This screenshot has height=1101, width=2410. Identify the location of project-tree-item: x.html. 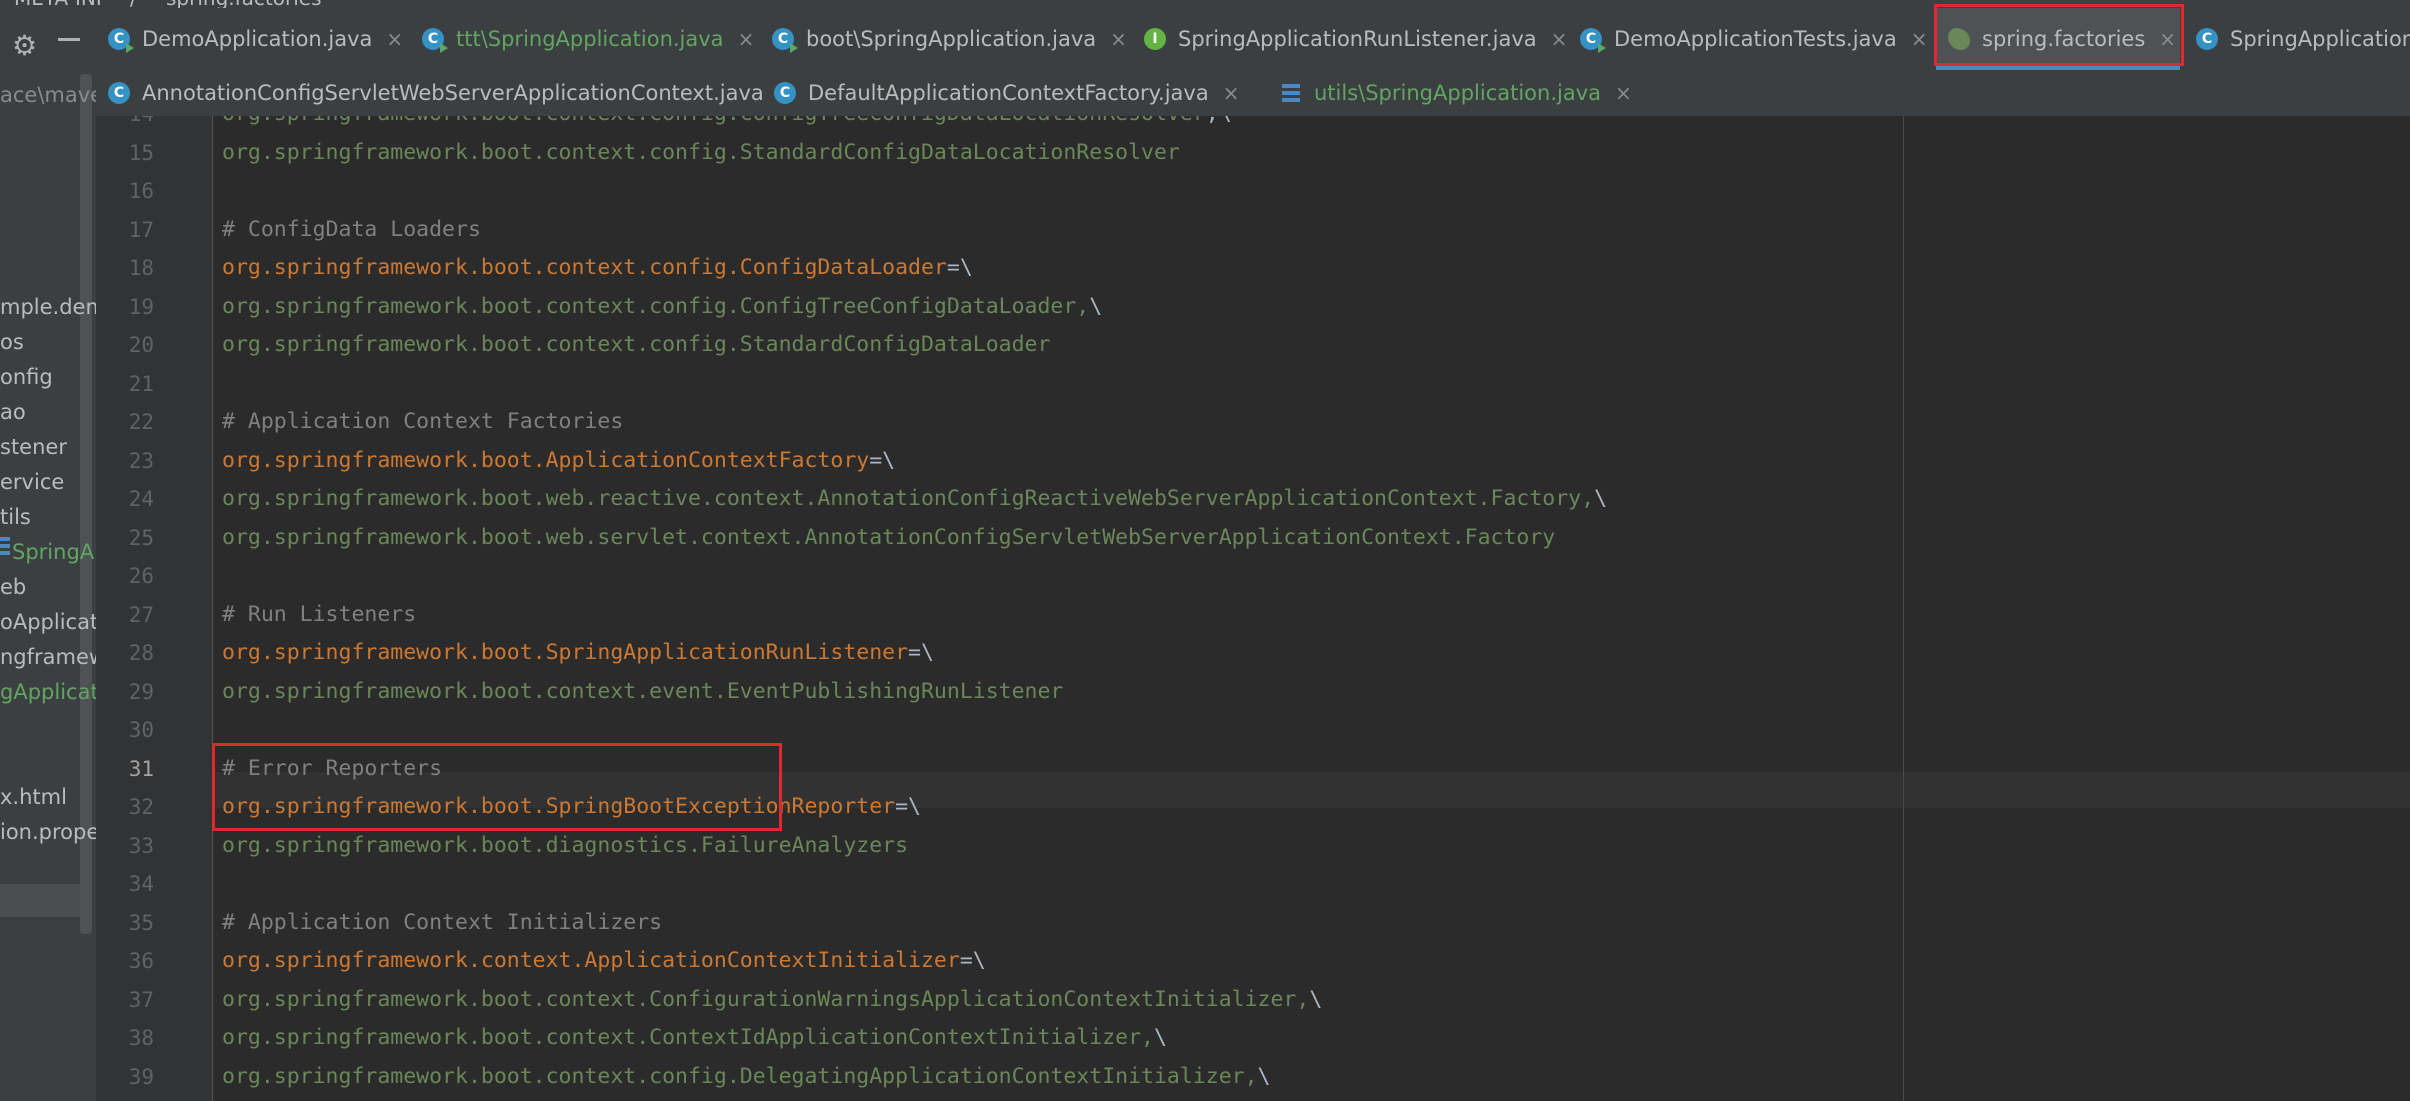
(33, 797).